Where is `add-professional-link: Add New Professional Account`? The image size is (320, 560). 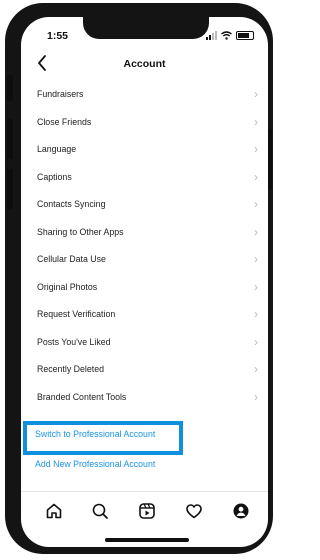 add-professional-link: Add New Professional Account is located at coordinates (95, 464).